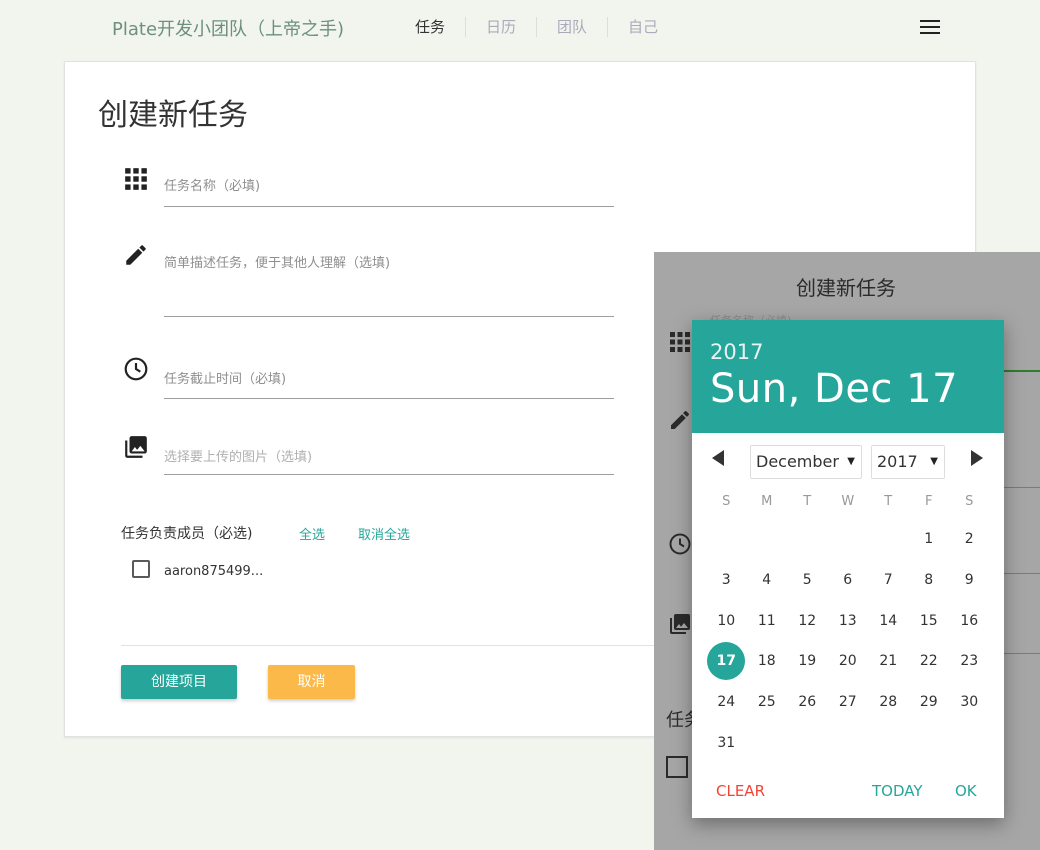  I want to click on calendar-day: 13, so click(848, 621).